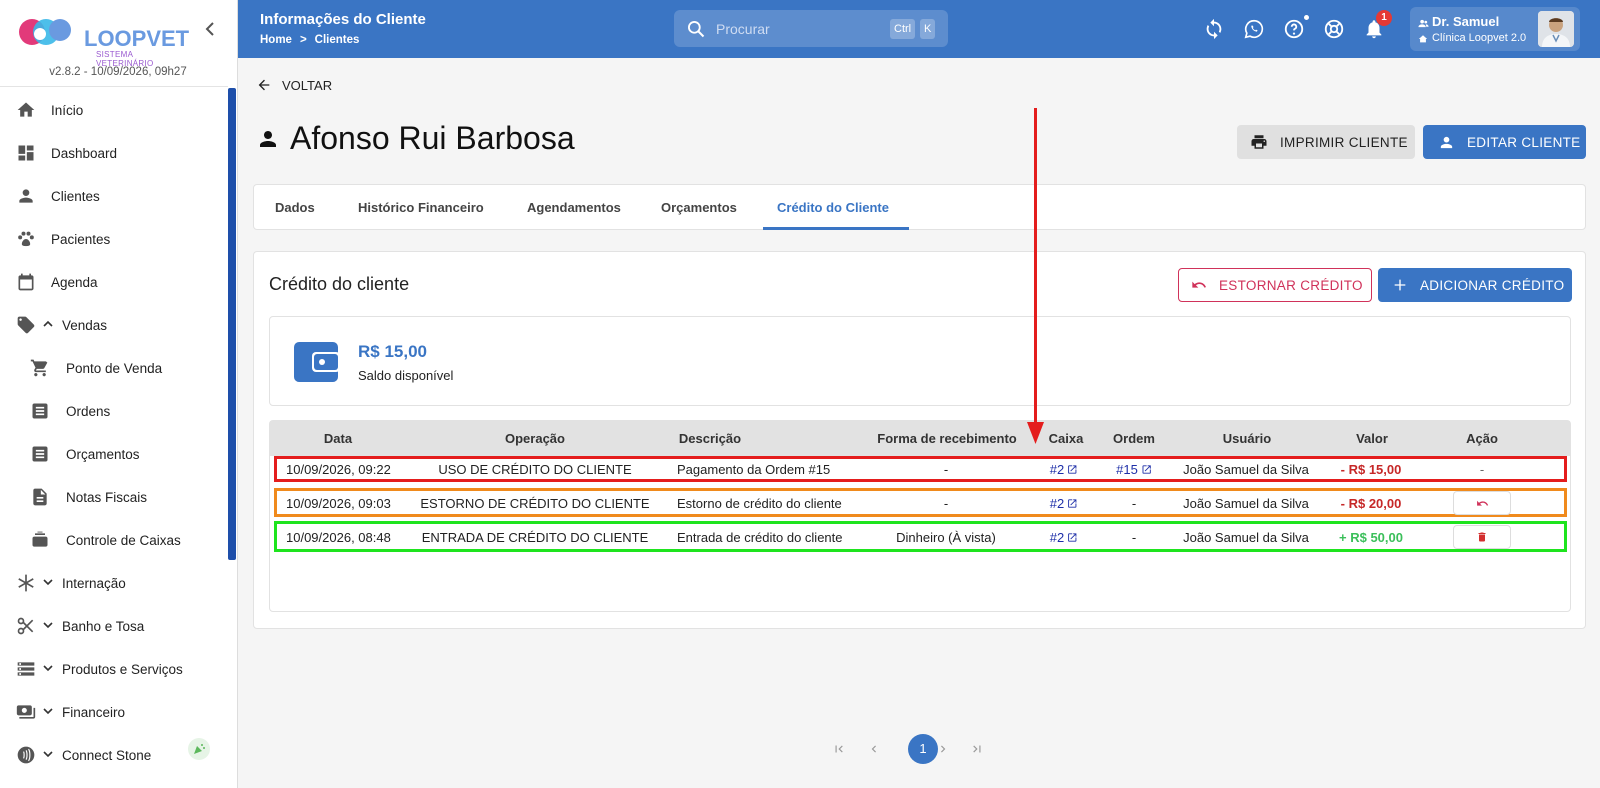 This screenshot has height=788, width=1600. I want to click on undo-credit-button, so click(1482, 503).